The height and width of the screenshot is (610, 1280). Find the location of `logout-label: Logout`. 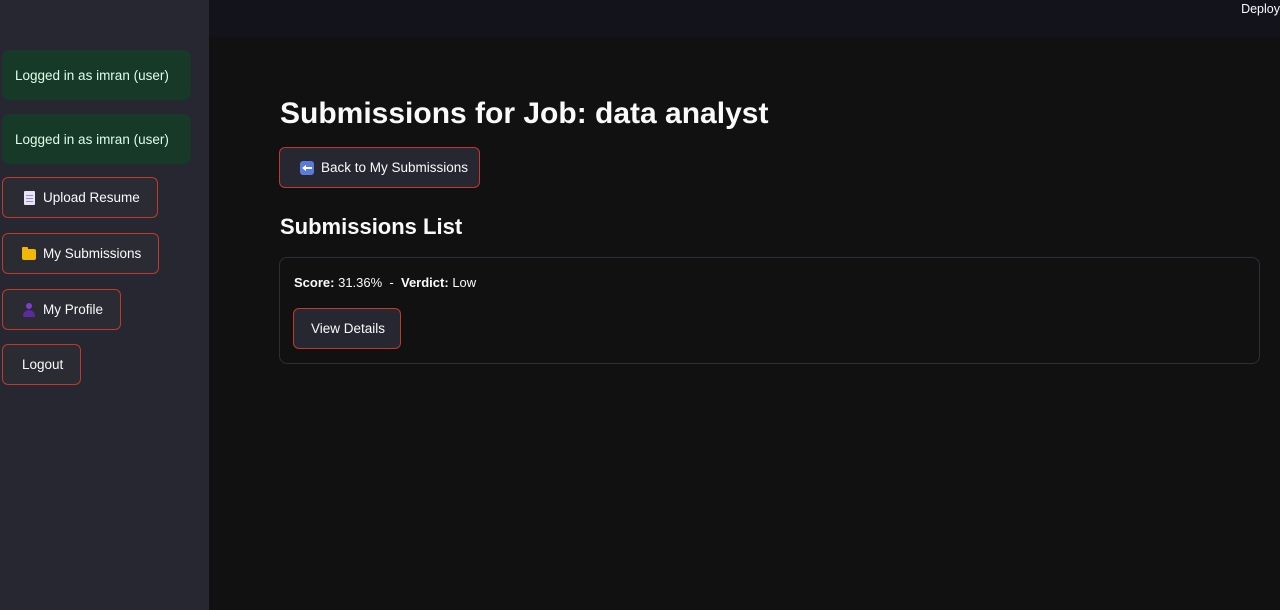

logout-label: Logout is located at coordinates (43, 364).